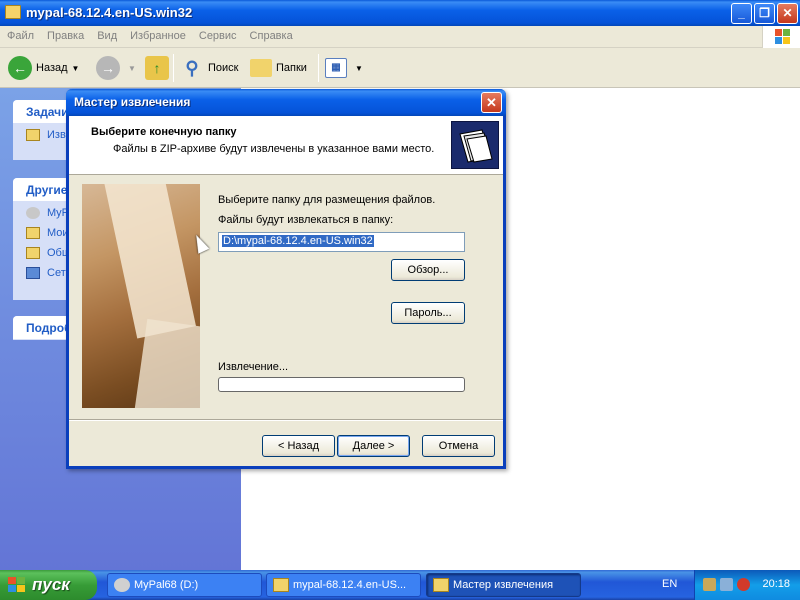 The image size is (800, 600). I want to click on start-label: пуск, so click(51, 584).